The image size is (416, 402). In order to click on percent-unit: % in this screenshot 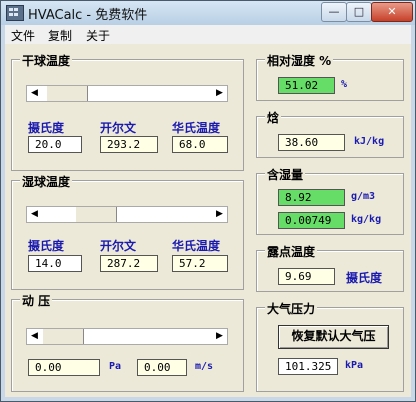, I will do `click(344, 84)`.